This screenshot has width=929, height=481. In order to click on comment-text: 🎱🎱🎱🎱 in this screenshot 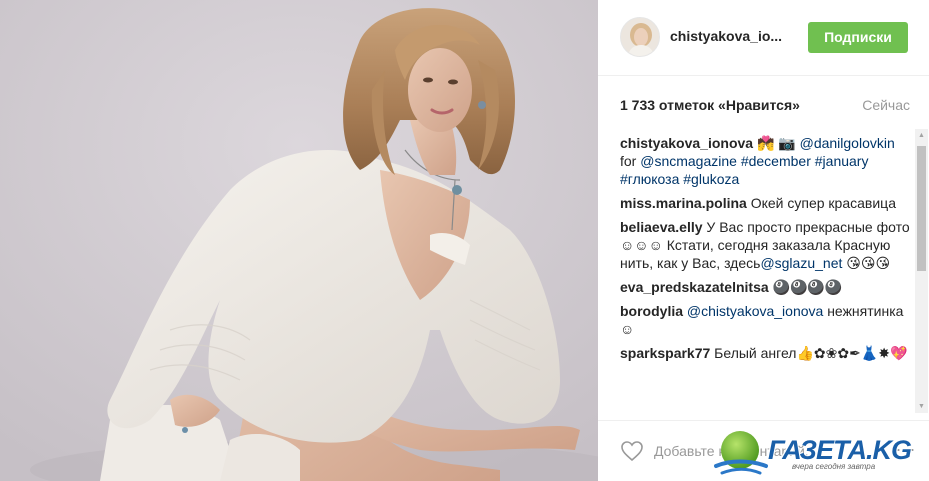, I will do `click(805, 287)`.